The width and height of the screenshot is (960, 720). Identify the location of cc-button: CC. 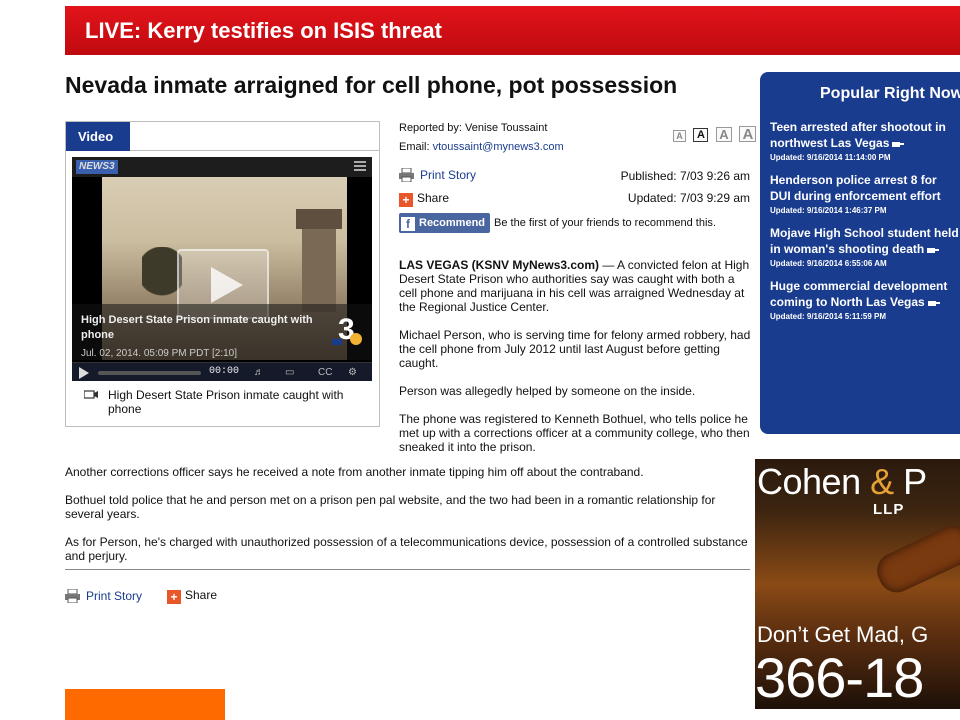
(325, 372).